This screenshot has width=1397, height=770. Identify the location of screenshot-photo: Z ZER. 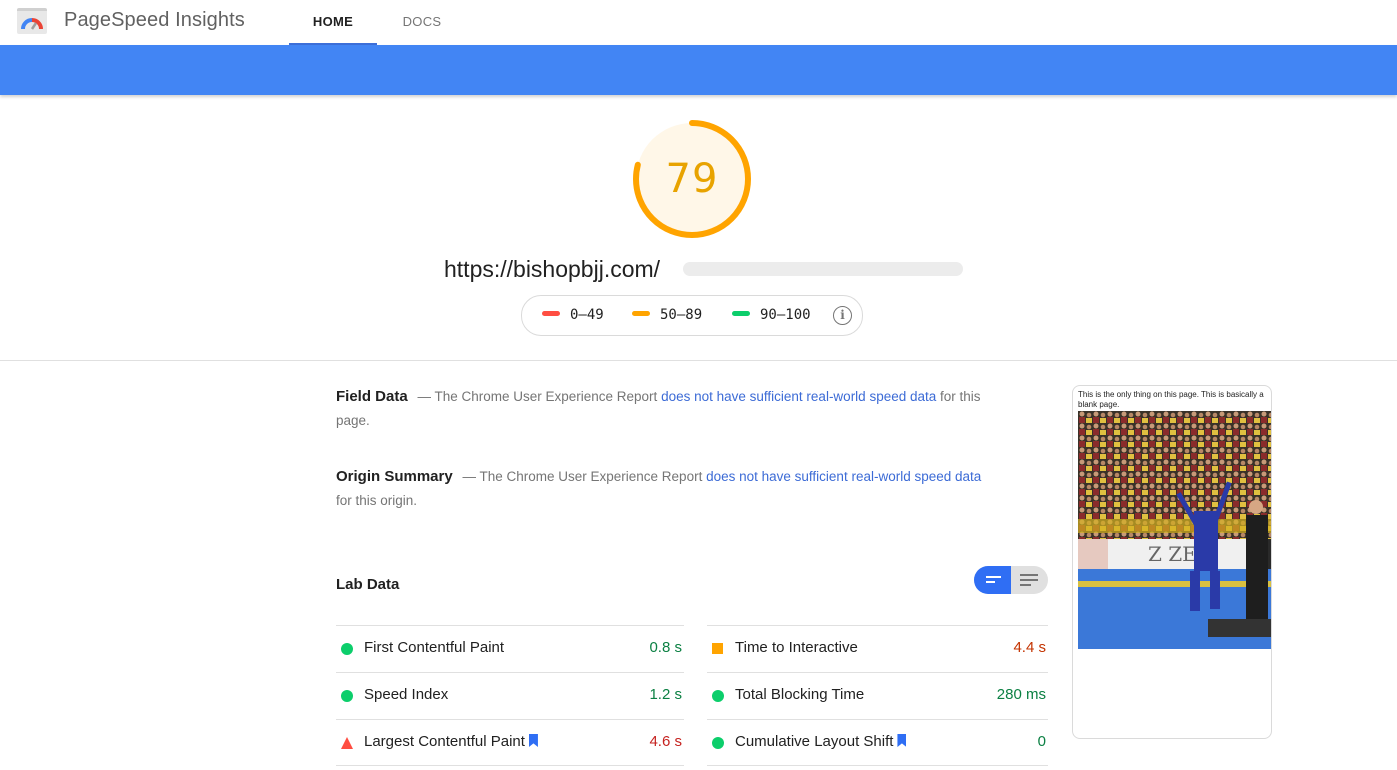
(1174, 530).